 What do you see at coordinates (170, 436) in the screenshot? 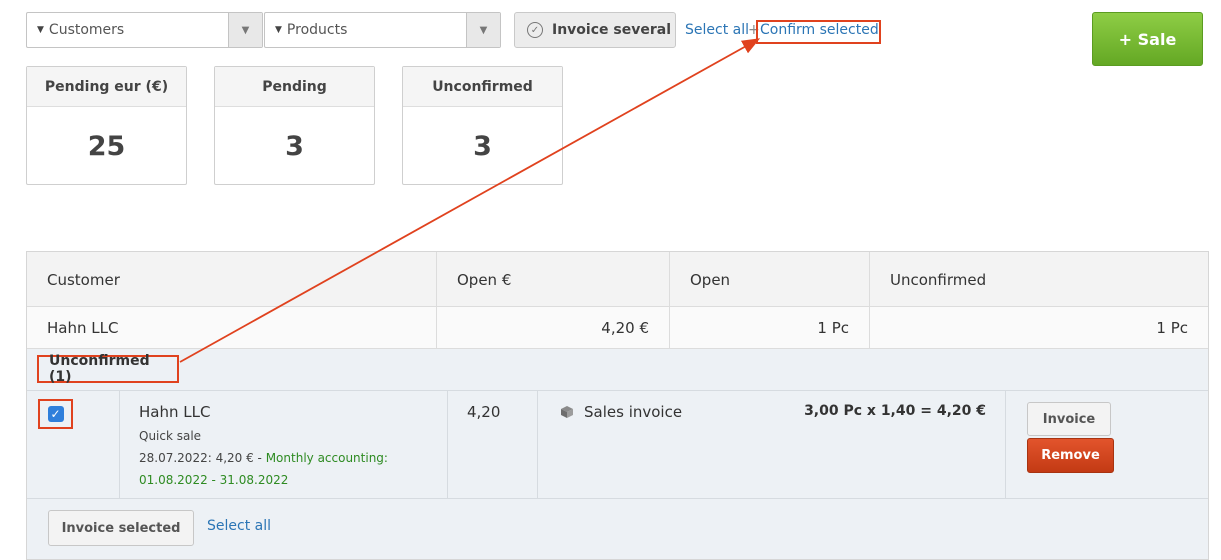
I see `item-subtitle: Quick sale` at bounding box center [170, 436].